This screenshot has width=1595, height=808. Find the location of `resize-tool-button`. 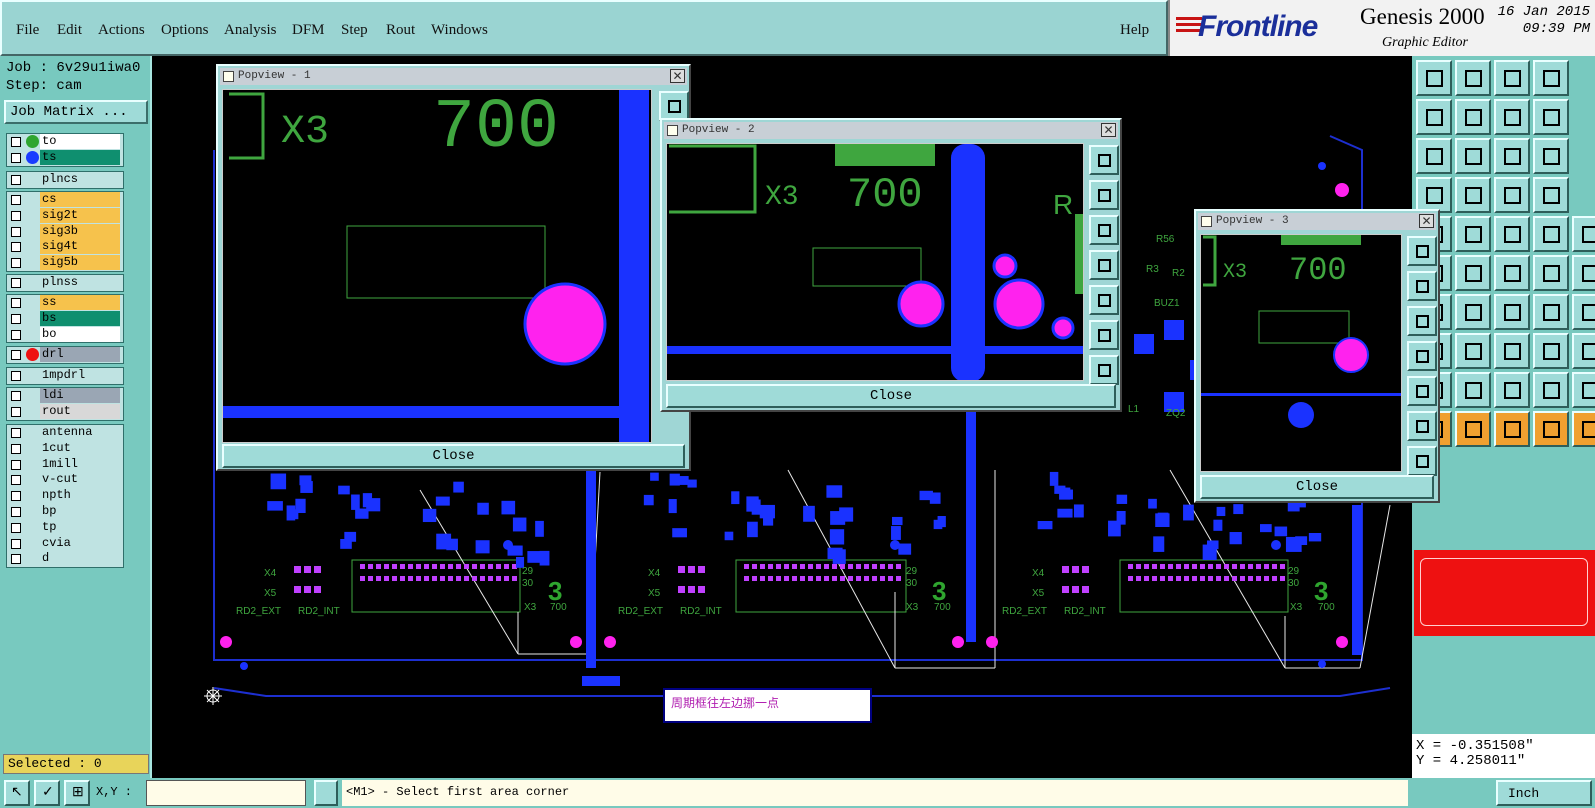

resize-tool-button is located at coordinates (1551, 234).